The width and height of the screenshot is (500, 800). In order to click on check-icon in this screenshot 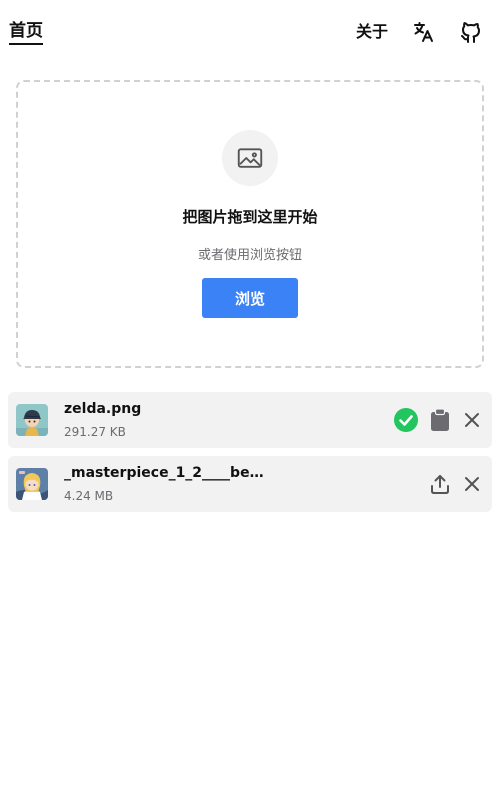, I will do `click(406, 420)`.